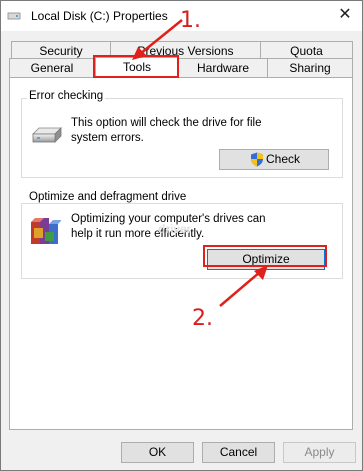 The image size is (363, 471). I want to click on step-2-label: 2., so click(202, 318).